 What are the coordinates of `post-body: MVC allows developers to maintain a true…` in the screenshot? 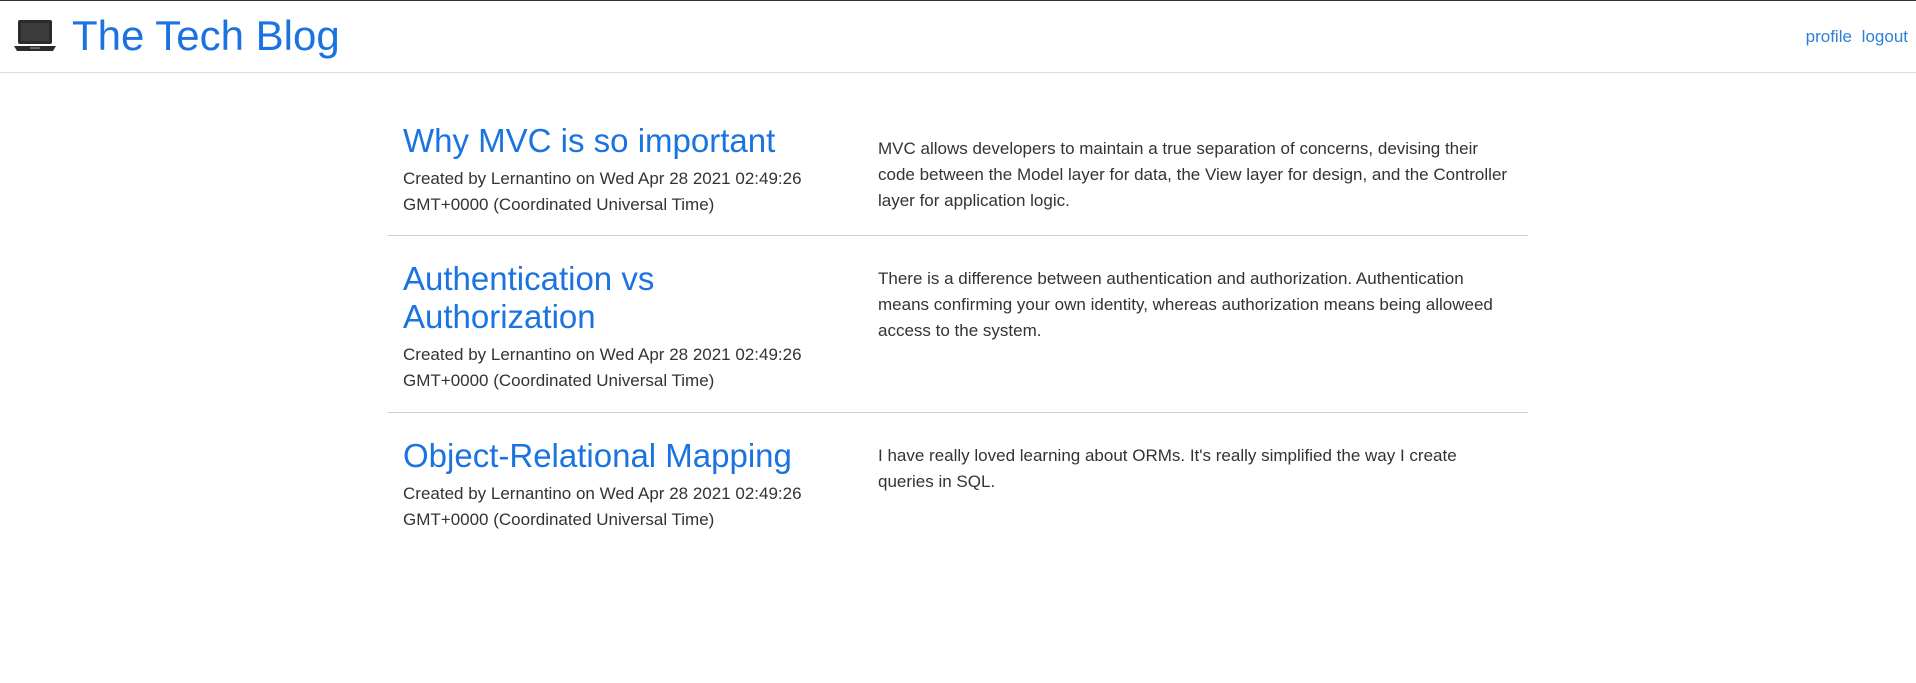 It's located at (1193, 174).